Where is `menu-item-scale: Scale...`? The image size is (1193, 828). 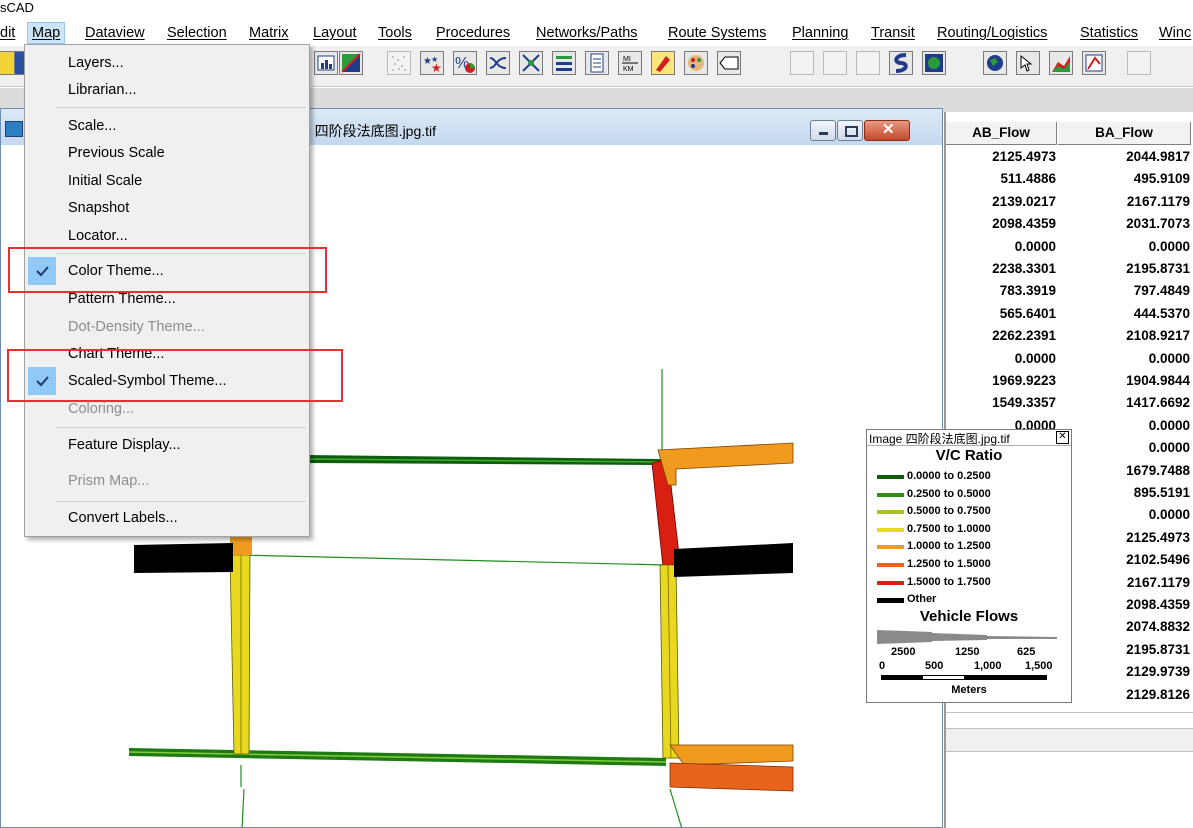 menu-item-scale: Scale... is located at coordinates (92, 126).